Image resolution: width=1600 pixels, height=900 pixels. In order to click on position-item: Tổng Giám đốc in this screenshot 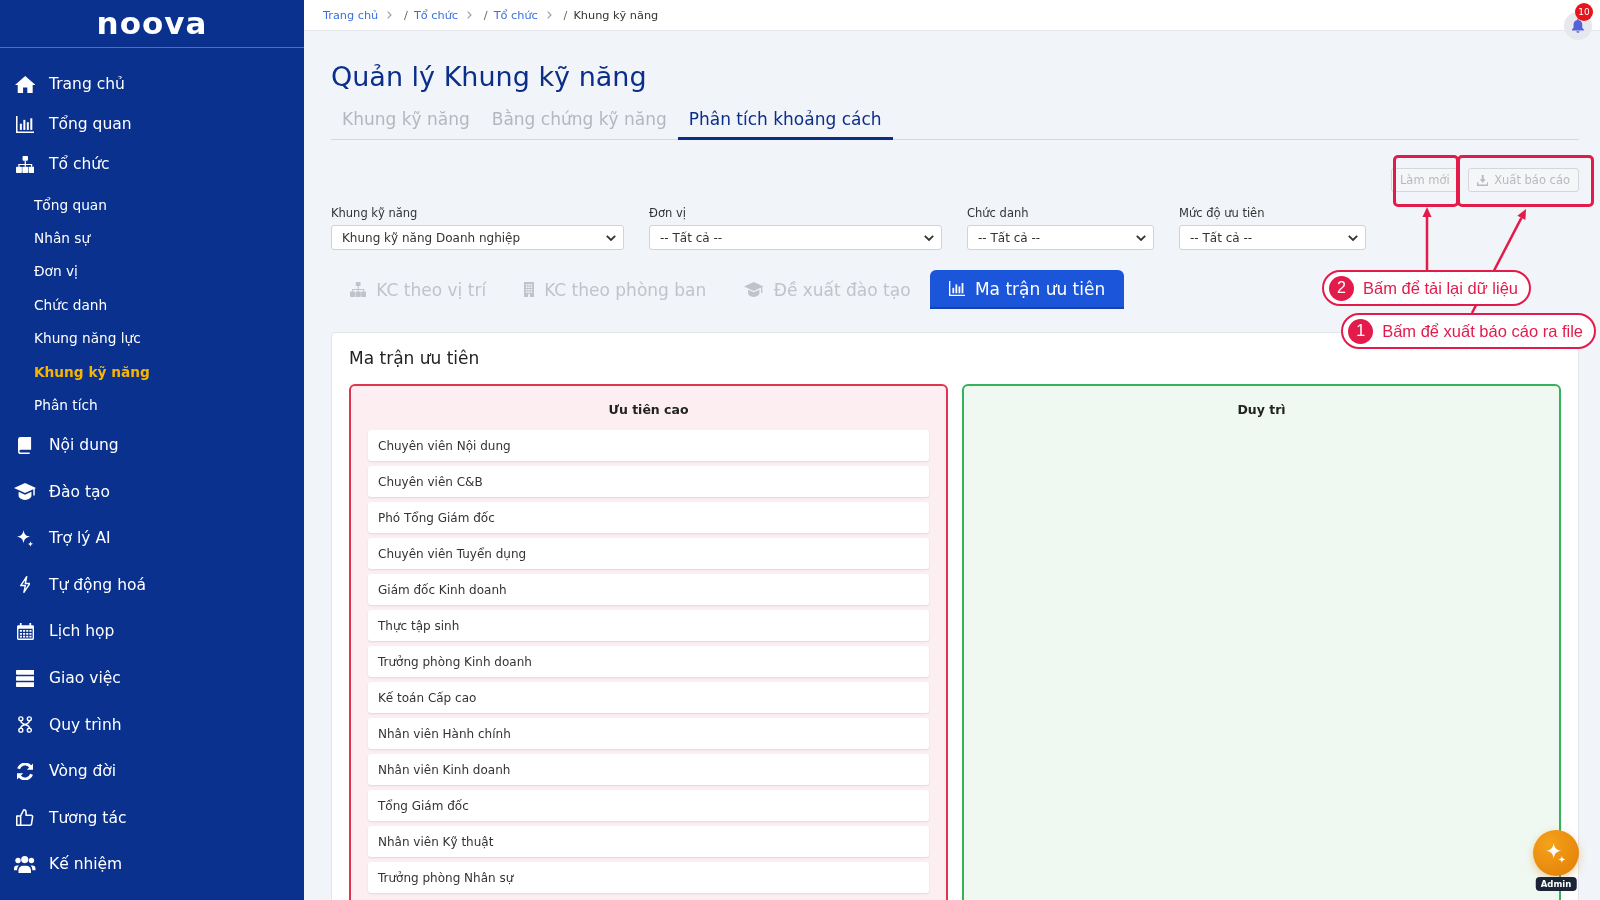, I will do `click(648, 805)`.